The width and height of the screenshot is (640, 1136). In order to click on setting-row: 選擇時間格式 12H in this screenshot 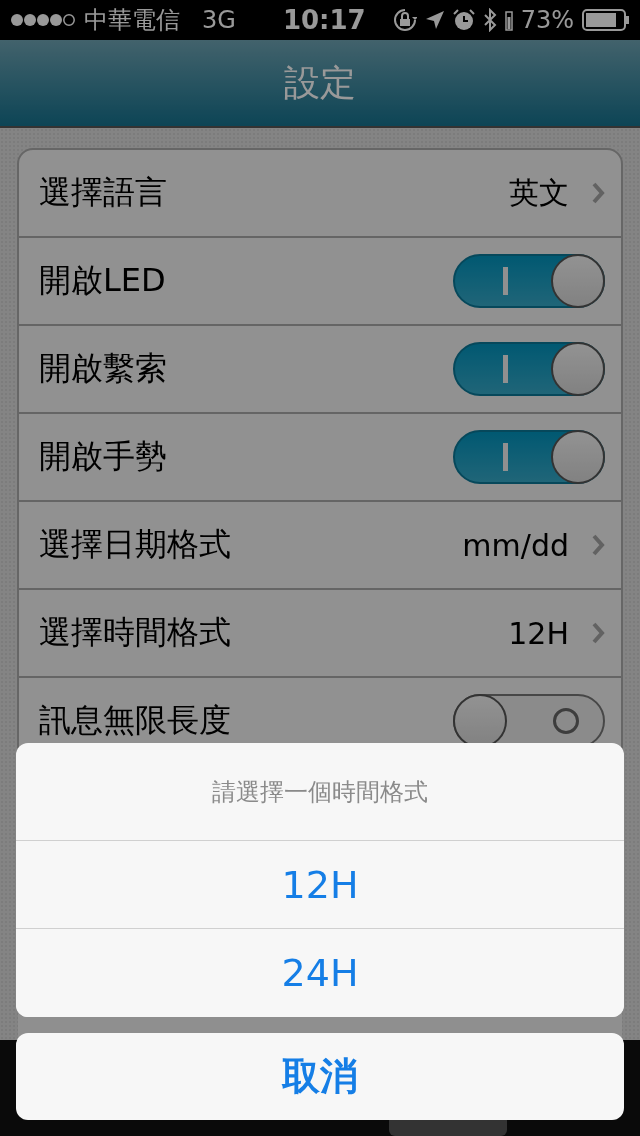, I will do `click(320, 634)`.